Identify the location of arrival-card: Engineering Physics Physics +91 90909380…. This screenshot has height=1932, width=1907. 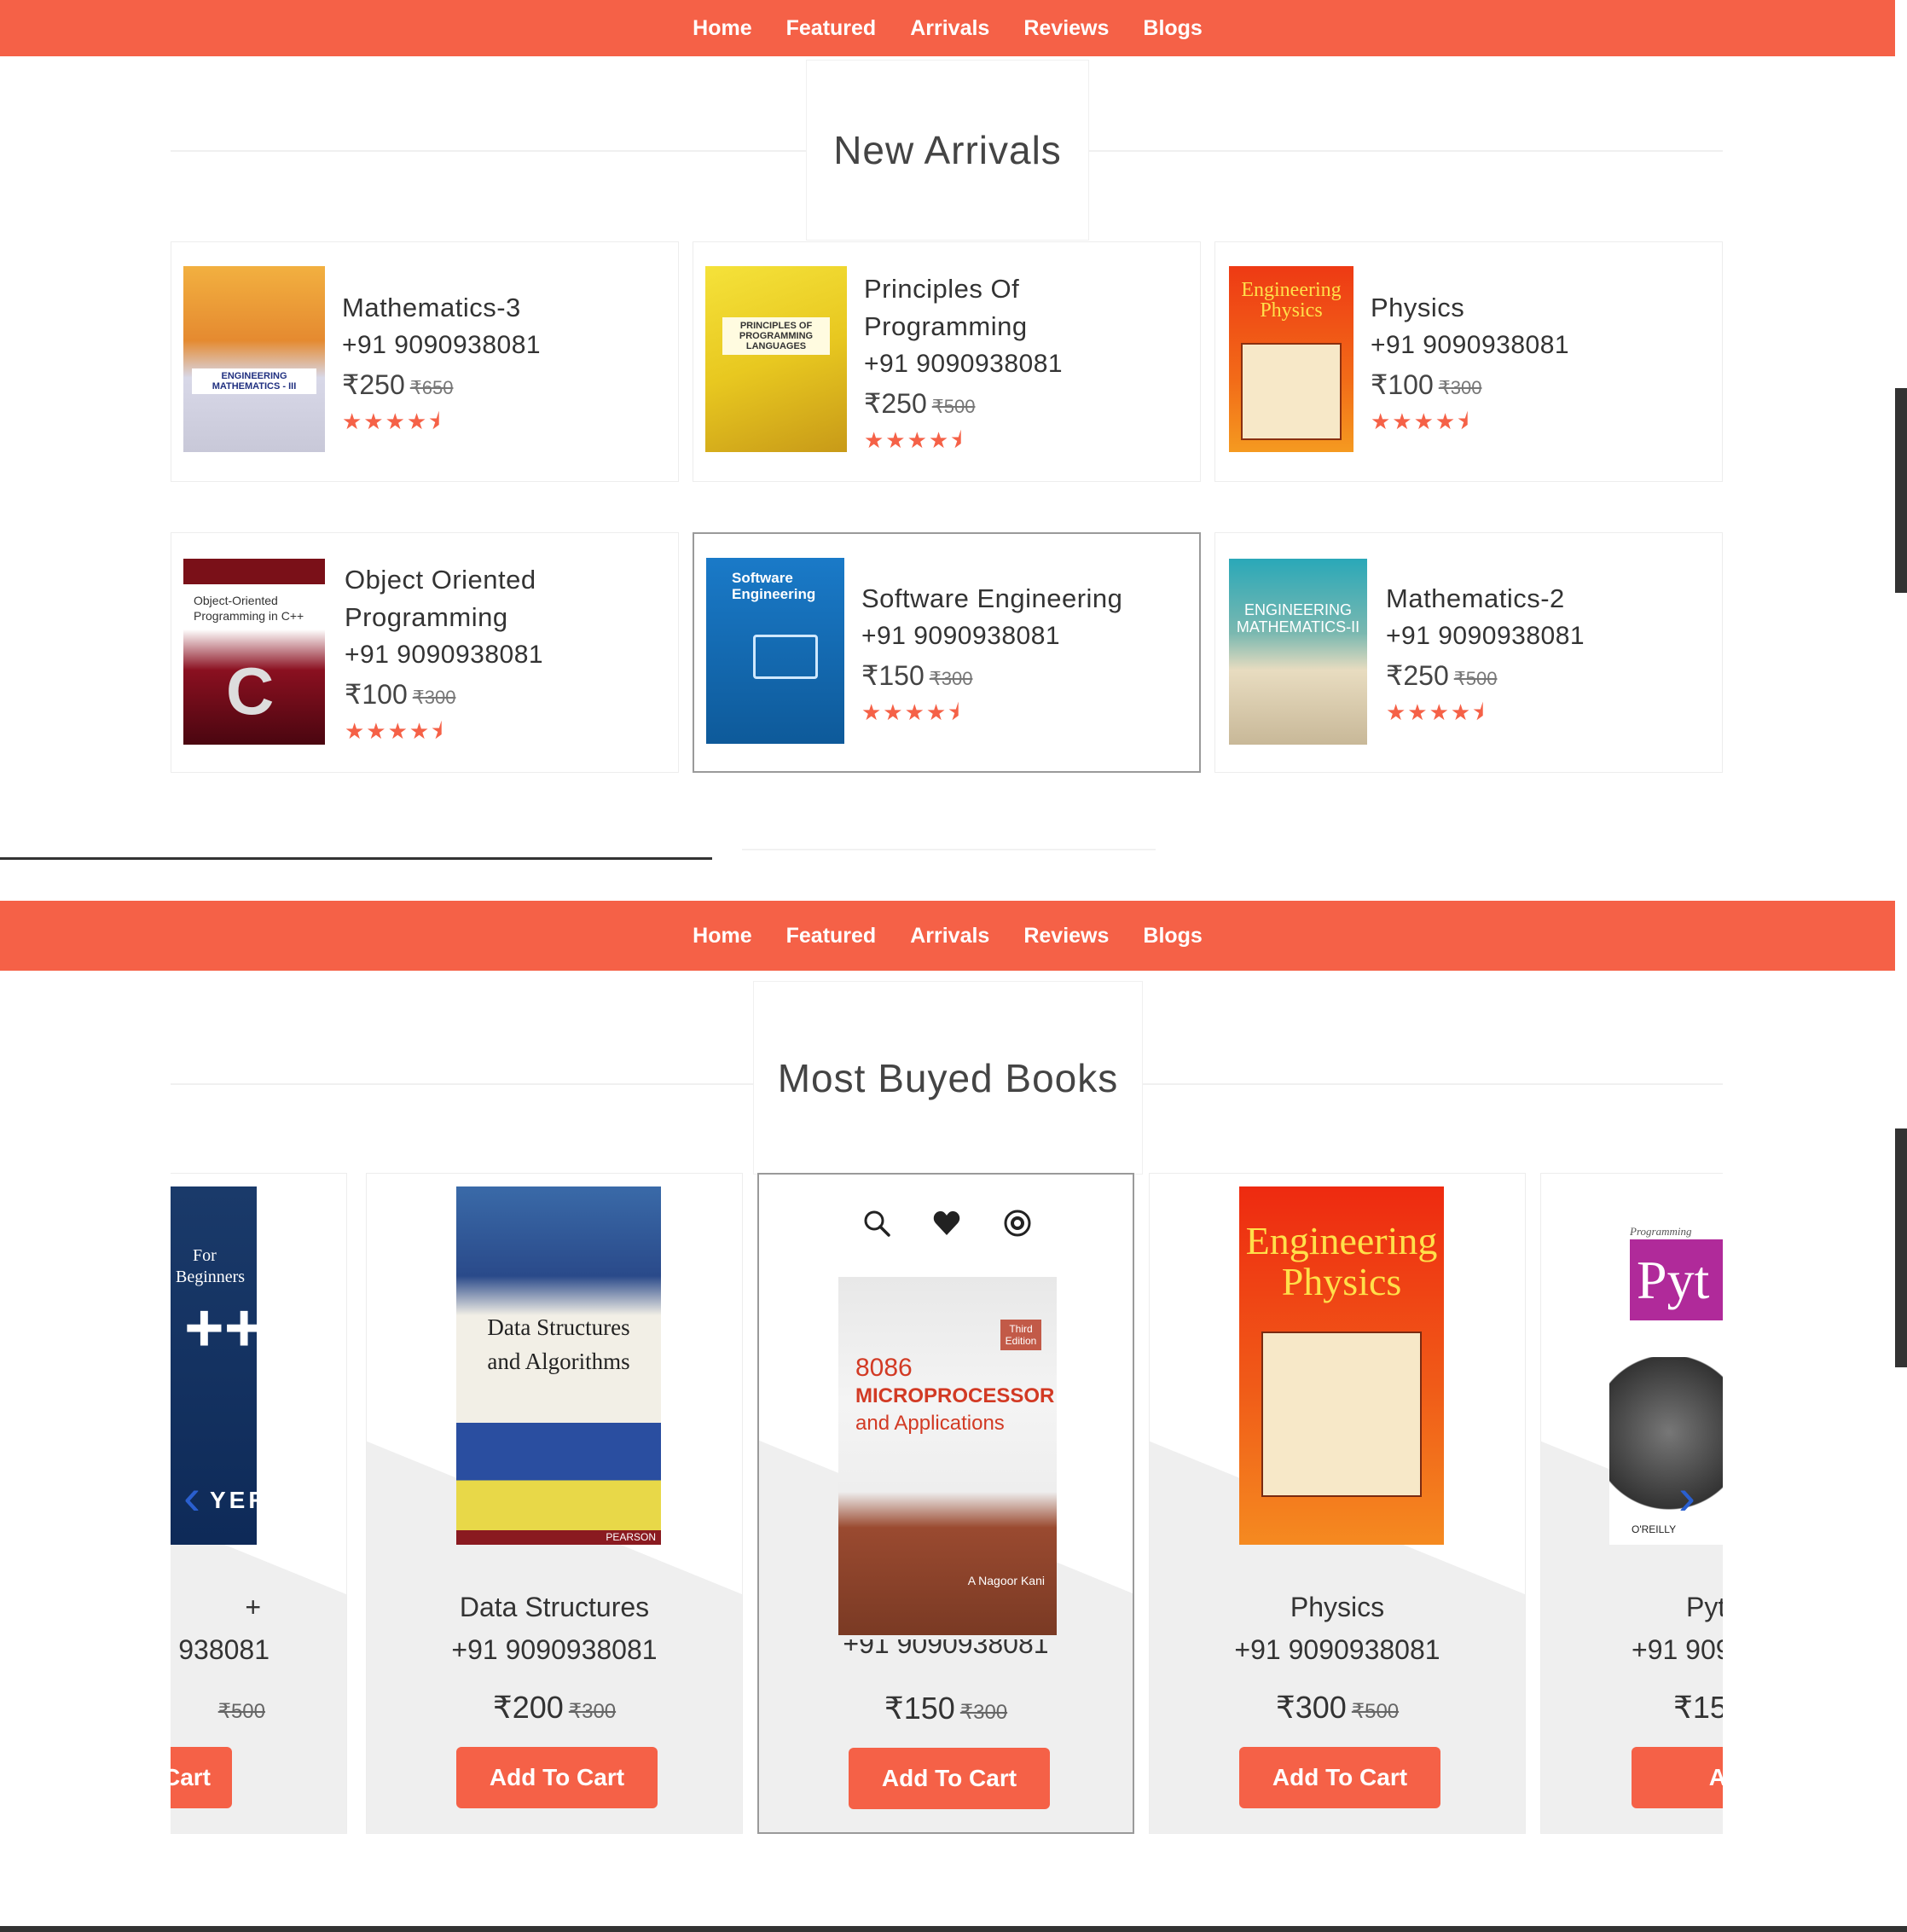
(1468, 361).